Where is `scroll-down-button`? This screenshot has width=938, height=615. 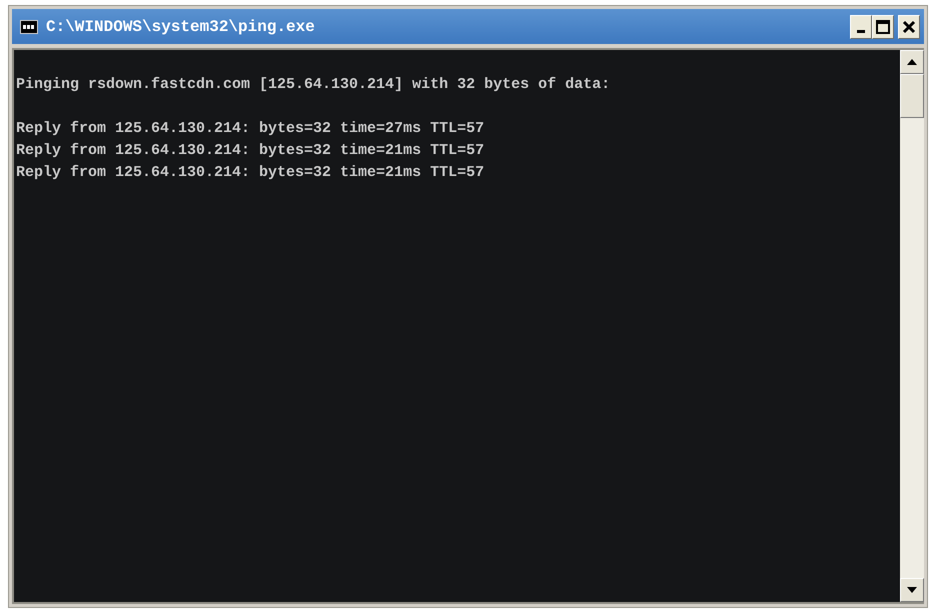 scroll-down-button is located at coordinates (912, 590).